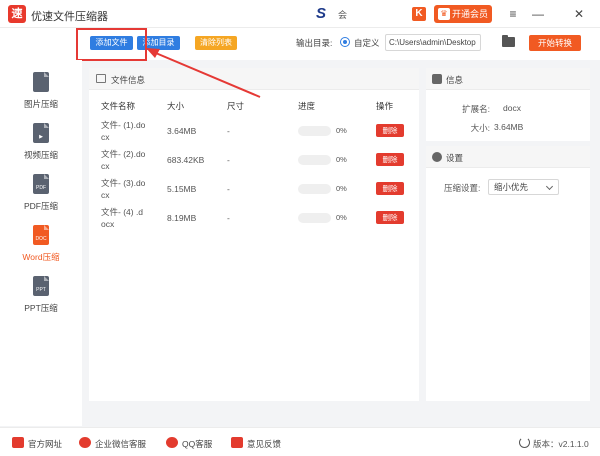  Describe the element at coordinates (524, 442) in the screenshot. I see `refresh-icon` at that location.